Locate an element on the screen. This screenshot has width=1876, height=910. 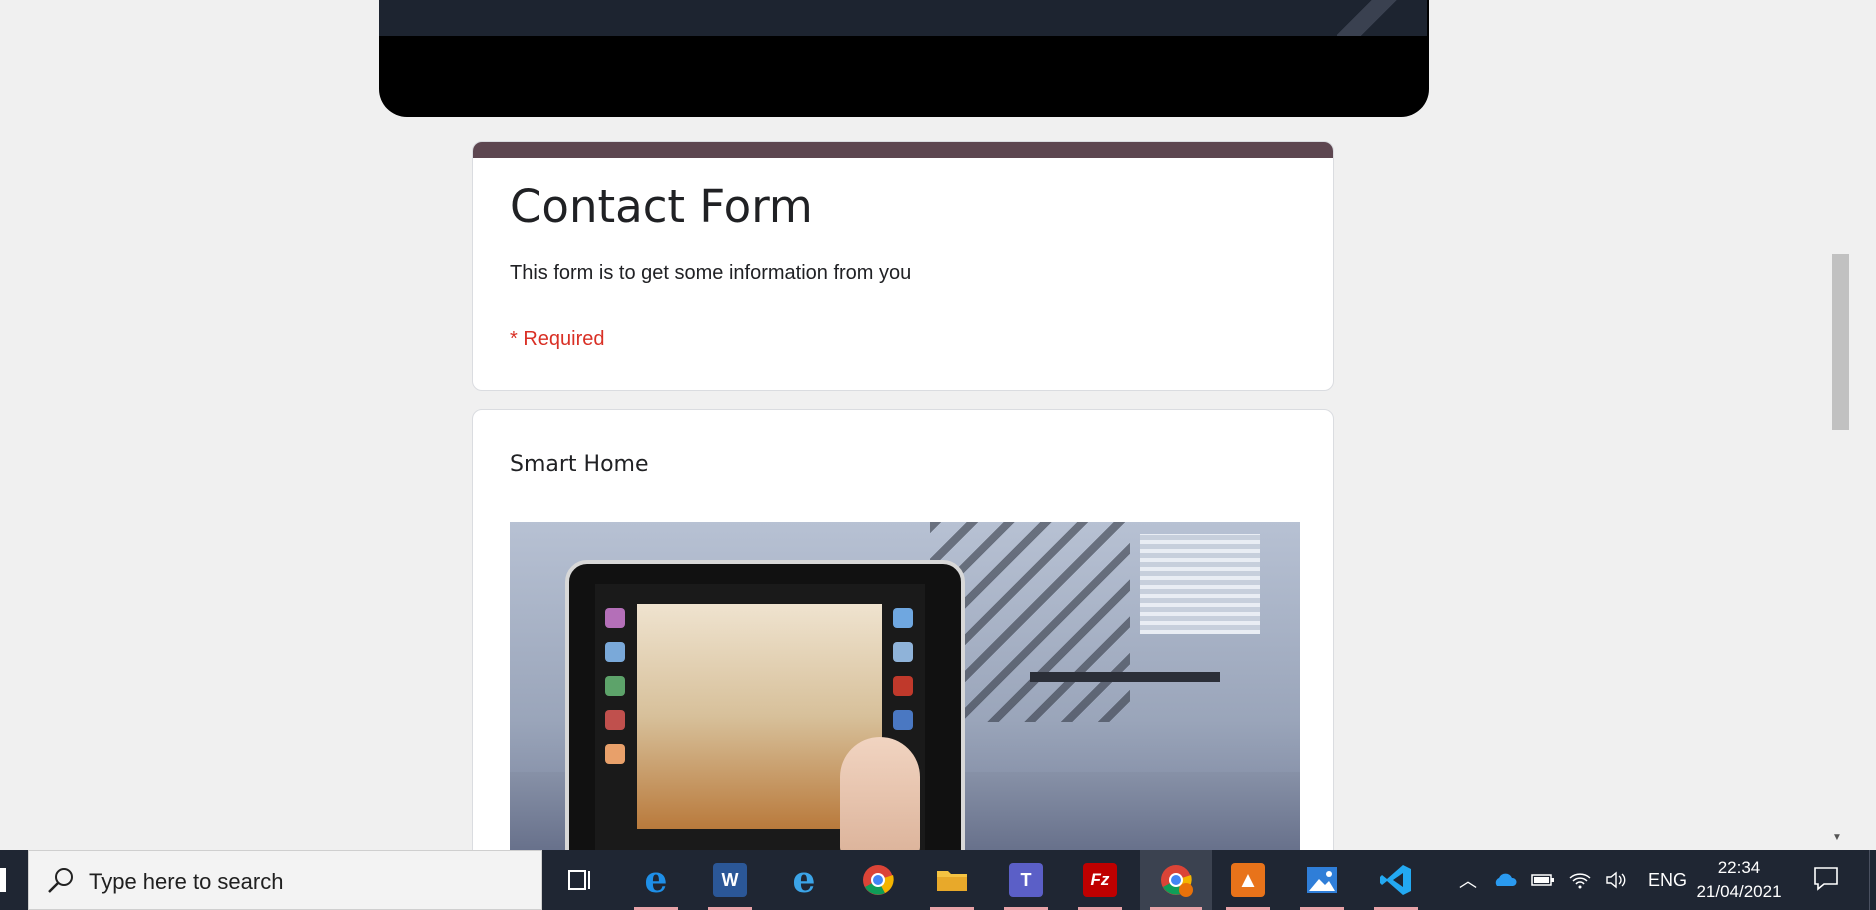
photos-button is located at coordinates (1322, 880).